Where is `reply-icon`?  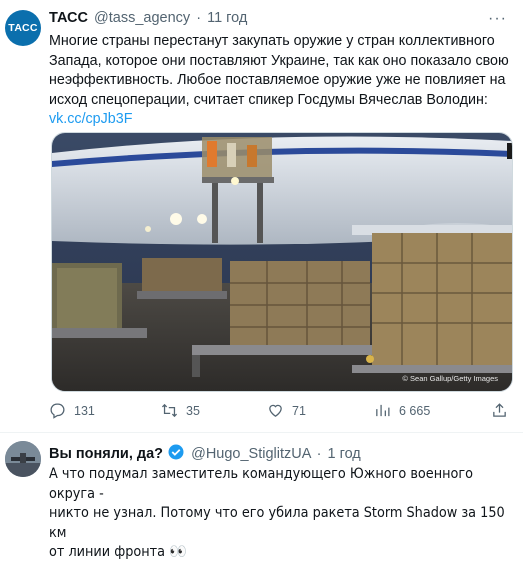
reply-icon is located at coordinates (57, 411).